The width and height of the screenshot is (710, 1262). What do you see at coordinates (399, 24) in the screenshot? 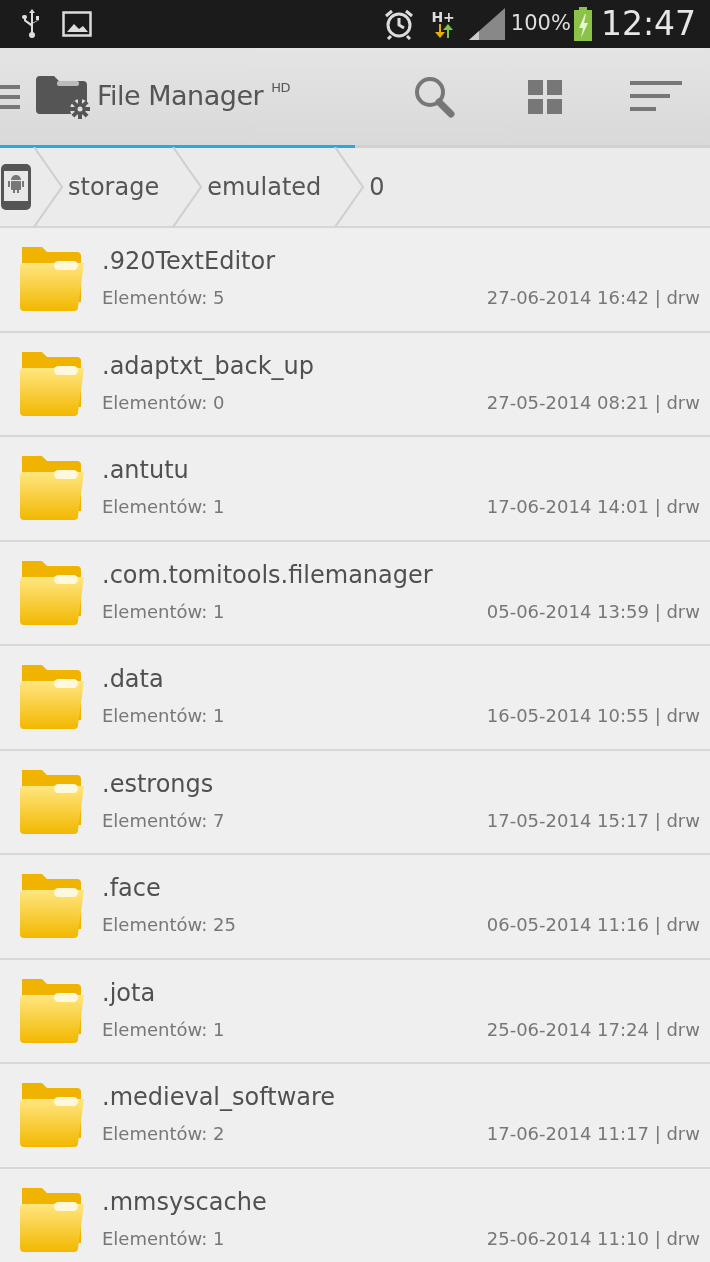
I see `alarm-icon` at bounding box center [399, 24].